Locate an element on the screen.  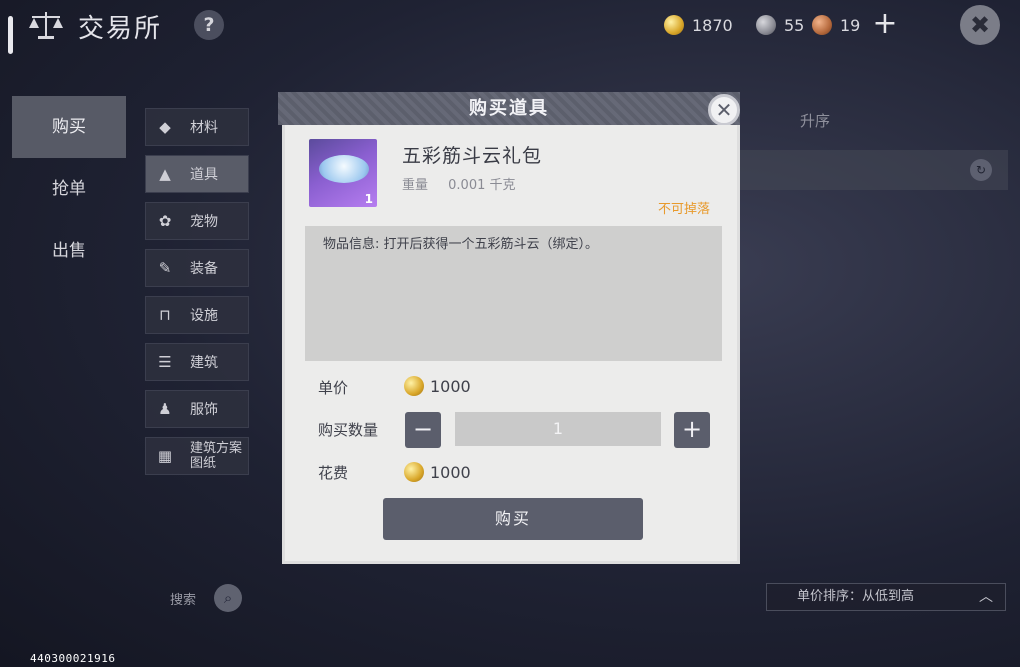
unit-price-label: 单价 is located at coordinates (333, 387).